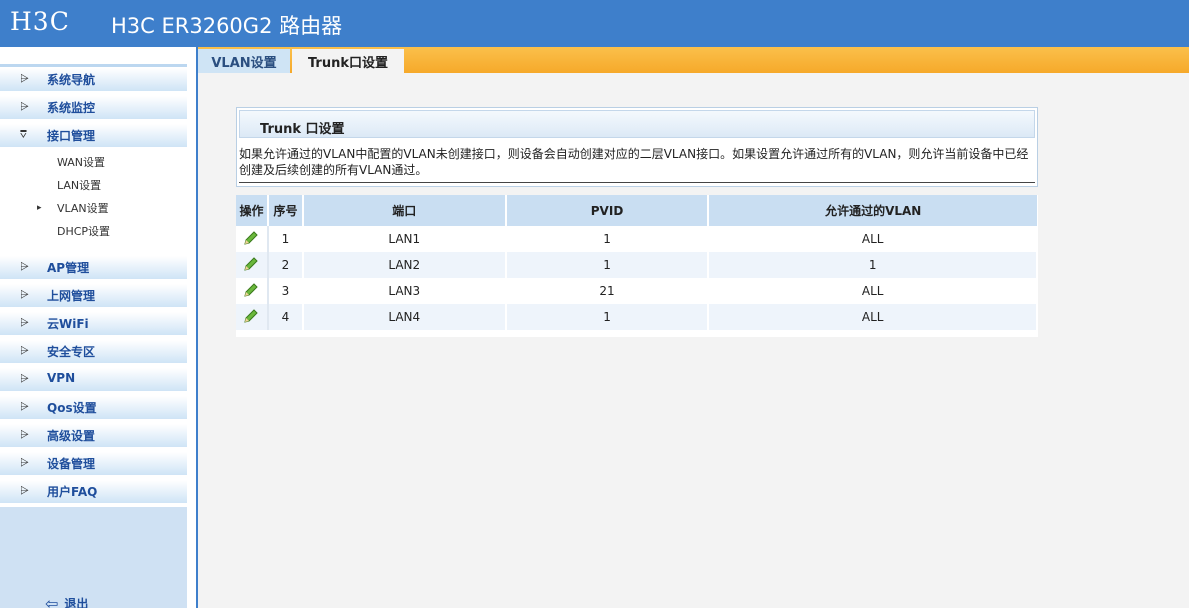  I want to click on sidebar-item-system-nav: ⩥ 系统导航, so click(93, 79).